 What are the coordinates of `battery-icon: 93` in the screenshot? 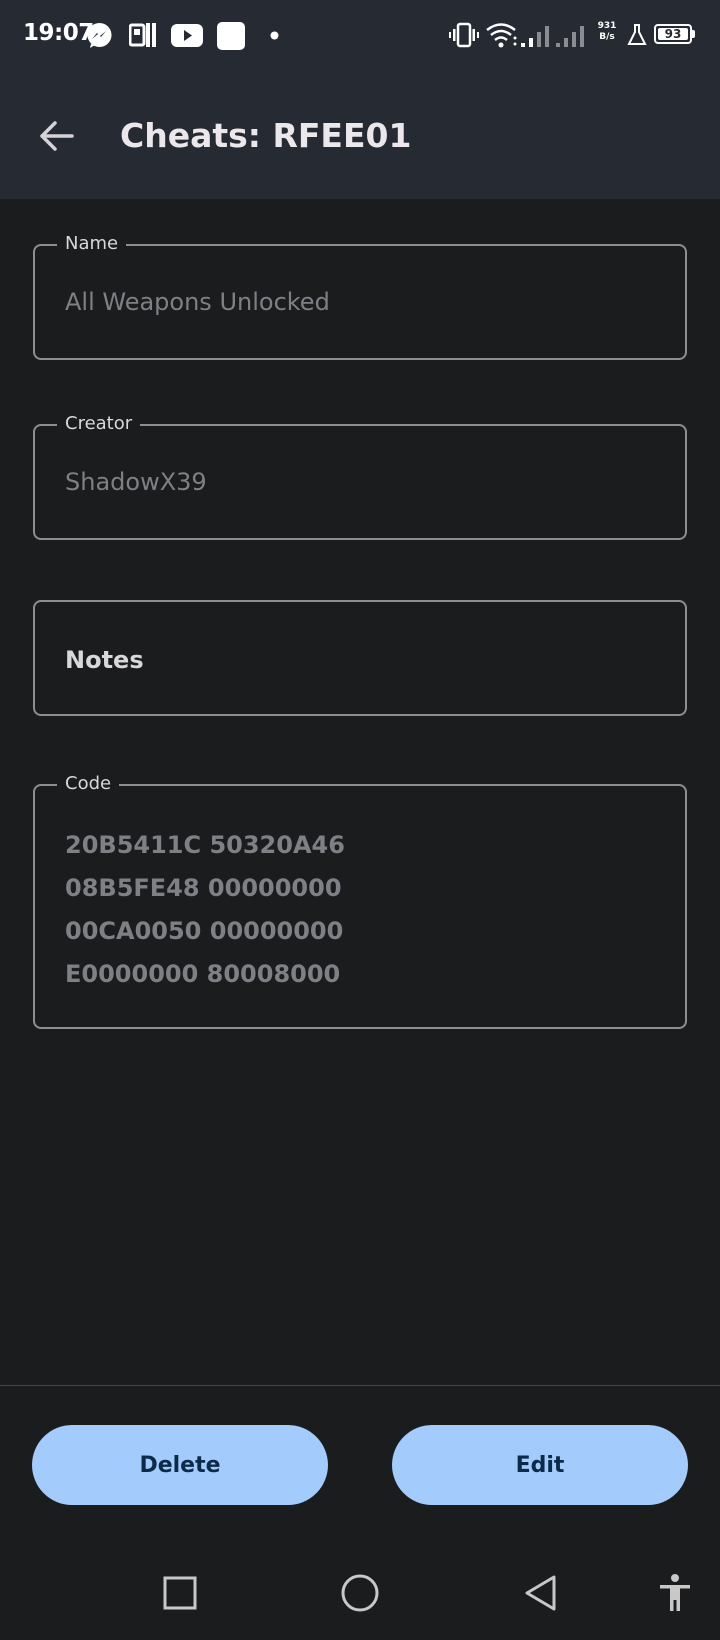 It's located at (673, 34).